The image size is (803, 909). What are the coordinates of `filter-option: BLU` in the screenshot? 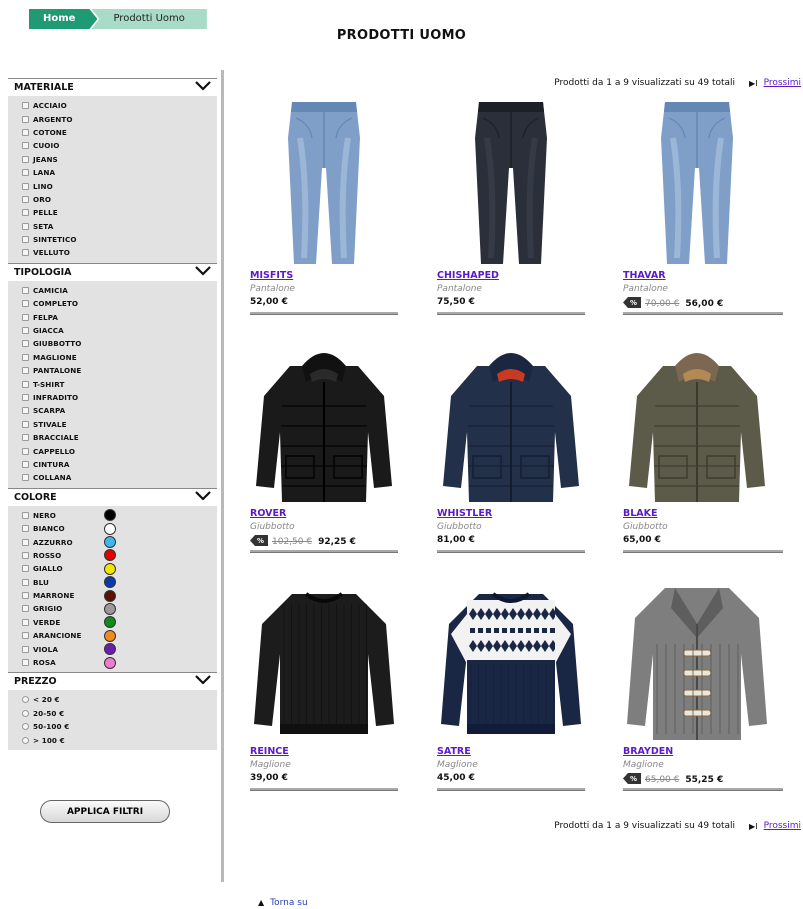 It's located at (119, 582).